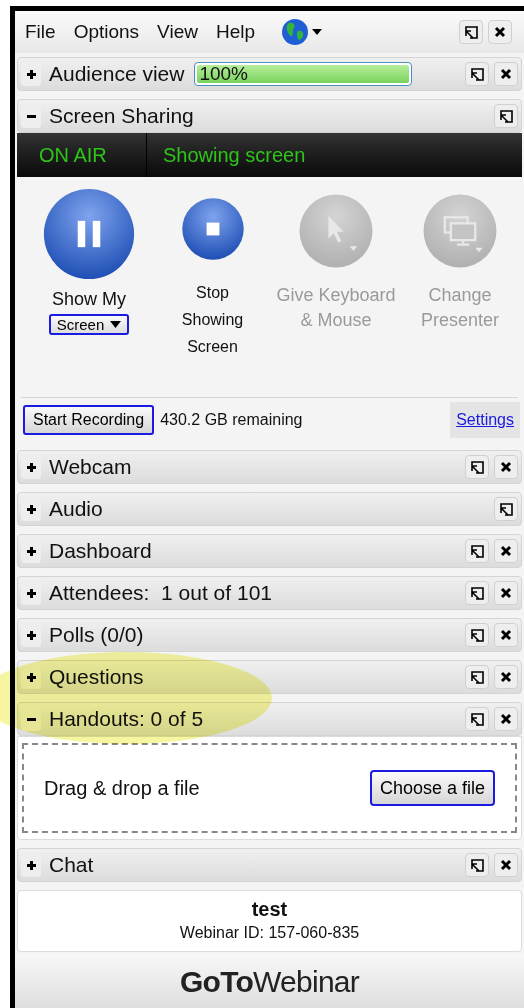  What do you see at coordinates (212, 320) in the screenshot?
I see `action-label: Stop Showing Screen` at bounding box center [212, 320].